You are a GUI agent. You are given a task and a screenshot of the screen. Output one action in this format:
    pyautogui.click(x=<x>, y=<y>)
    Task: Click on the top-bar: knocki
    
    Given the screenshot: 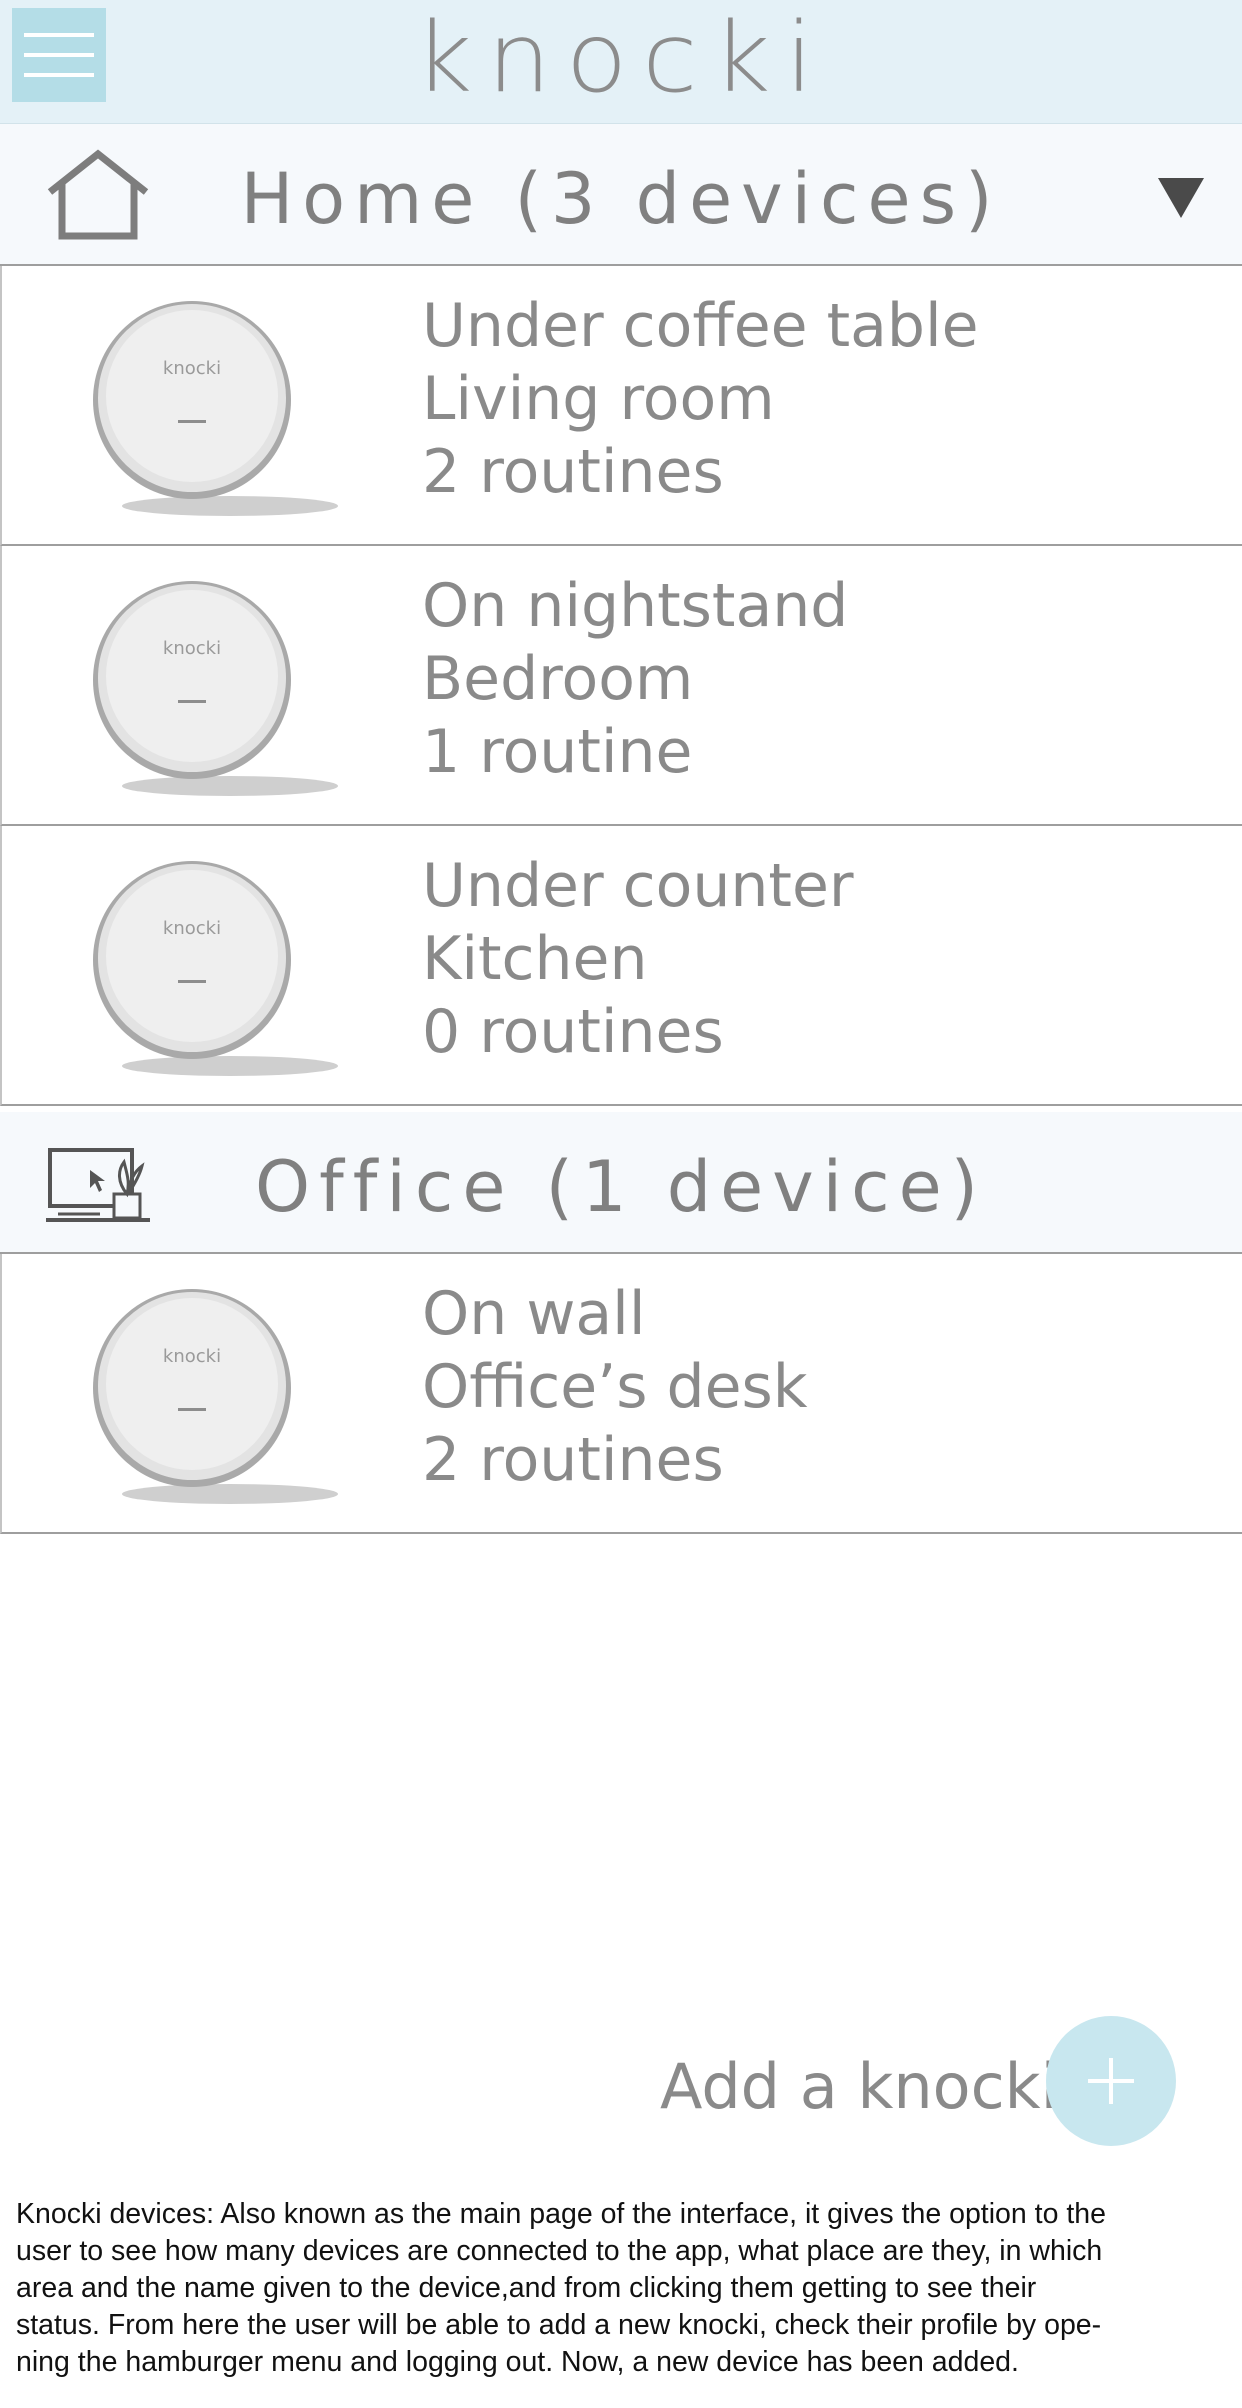 What is the action you would take?
    pyautogui.click(x=621, y=62)
    